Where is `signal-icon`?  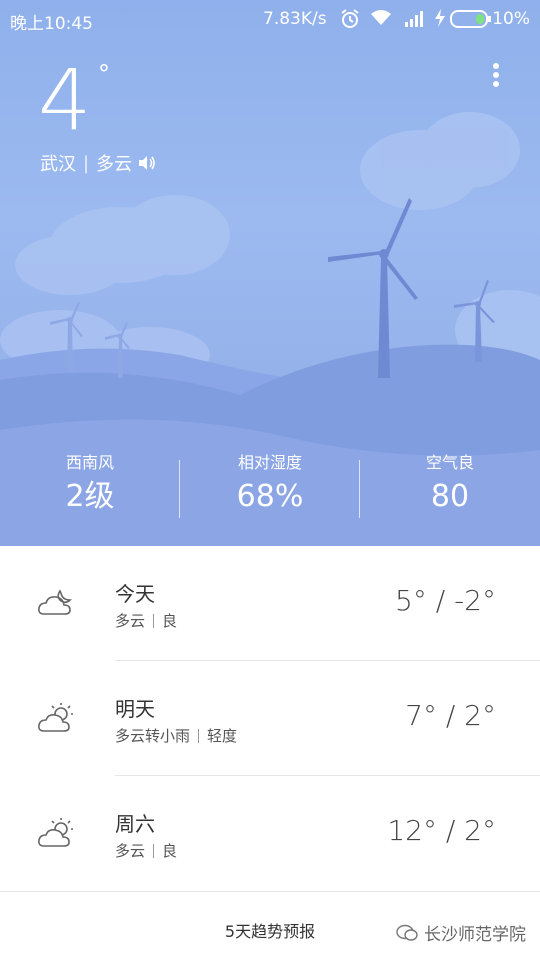 signal-icon is located at coordinates (414, 19).